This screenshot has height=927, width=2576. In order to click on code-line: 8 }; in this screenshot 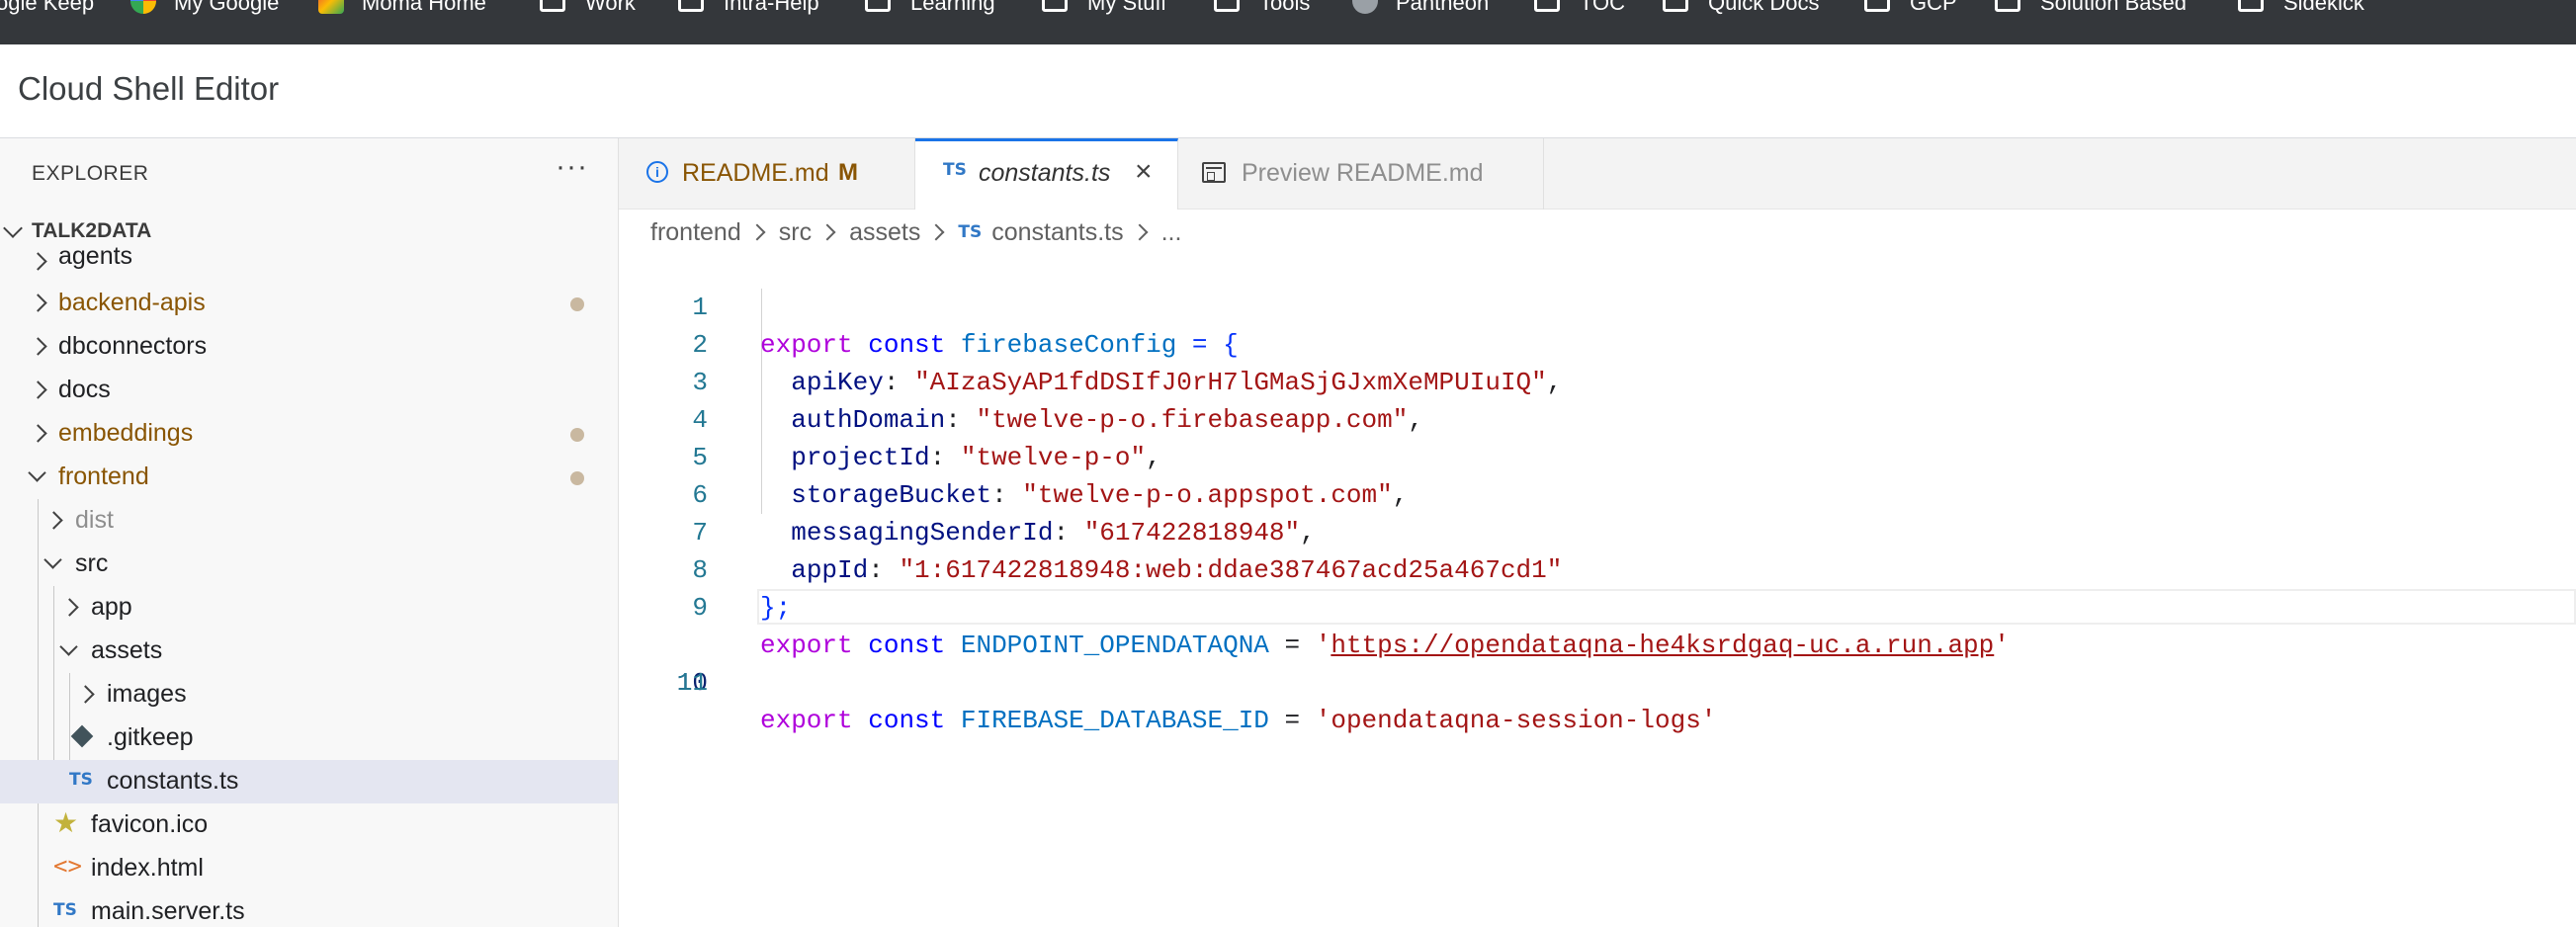, I will do `click(1597, 568)`.